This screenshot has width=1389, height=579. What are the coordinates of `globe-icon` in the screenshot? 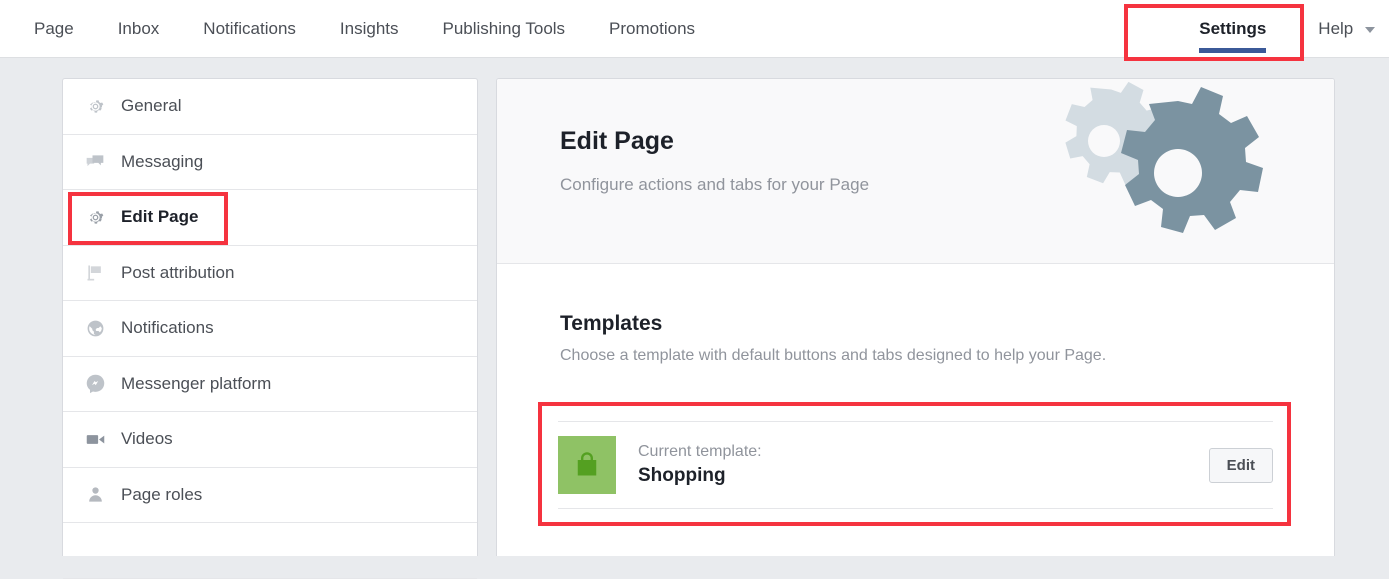 It's located at (95, 328).